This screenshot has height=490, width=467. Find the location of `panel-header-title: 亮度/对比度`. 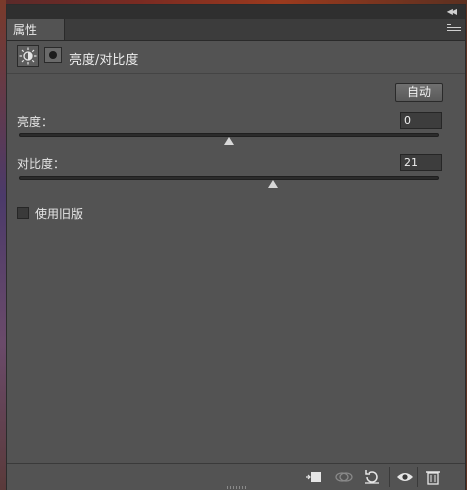

panel-header-title: 亮度/对比度 is located at coordinates (104, 60).